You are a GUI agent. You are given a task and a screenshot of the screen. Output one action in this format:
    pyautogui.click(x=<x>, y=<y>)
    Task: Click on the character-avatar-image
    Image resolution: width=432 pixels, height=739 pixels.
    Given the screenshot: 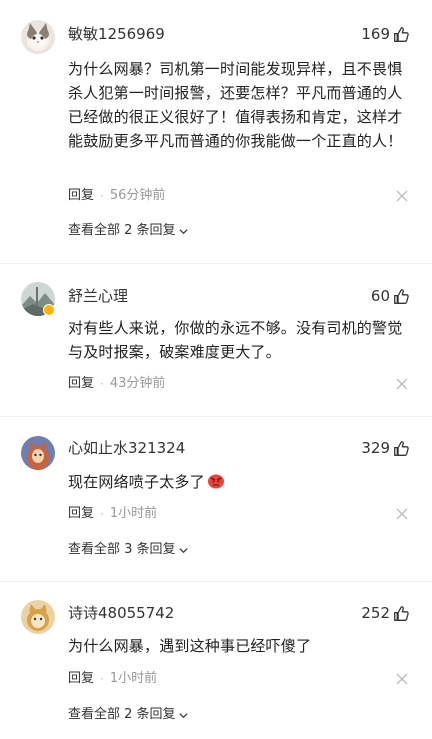 What is the action you would take?
    pyautogui.click(x=38, y=453)
    